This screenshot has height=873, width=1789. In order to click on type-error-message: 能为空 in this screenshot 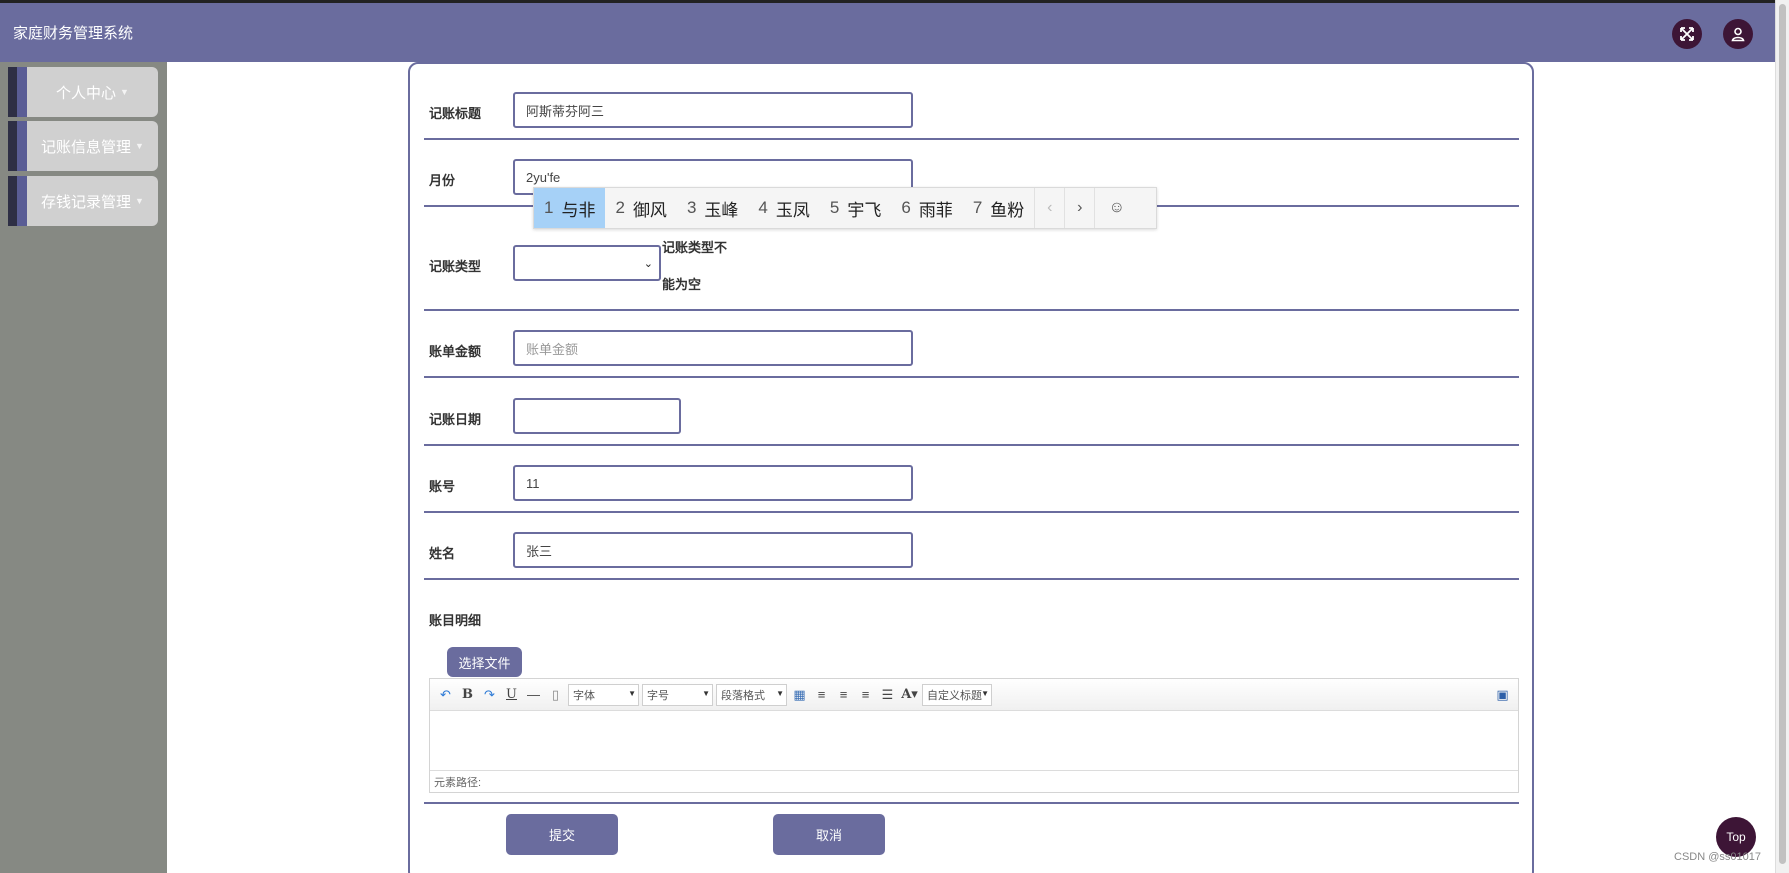, I will do `click(682, 284)`.